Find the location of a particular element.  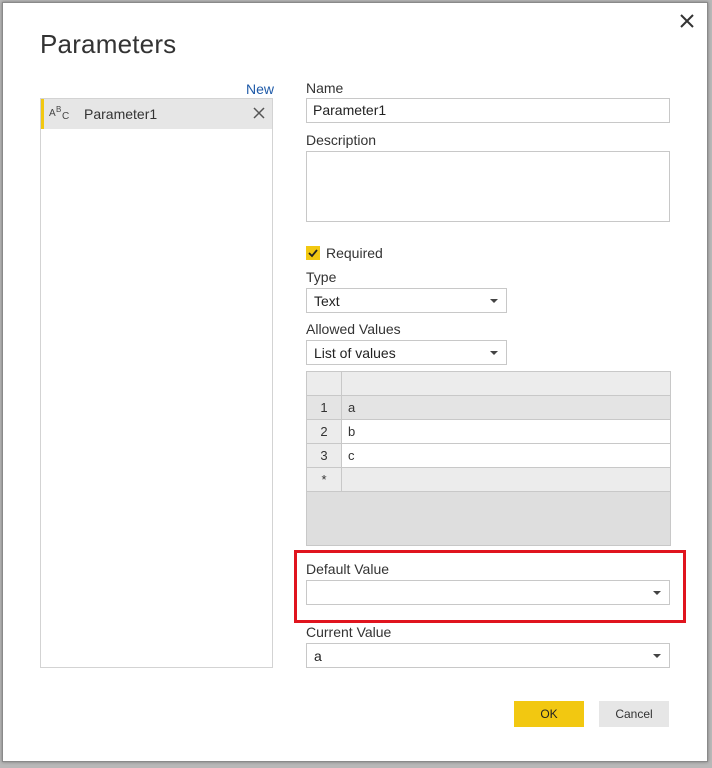

table-row: 1 a is located at coordinates (488, 408).